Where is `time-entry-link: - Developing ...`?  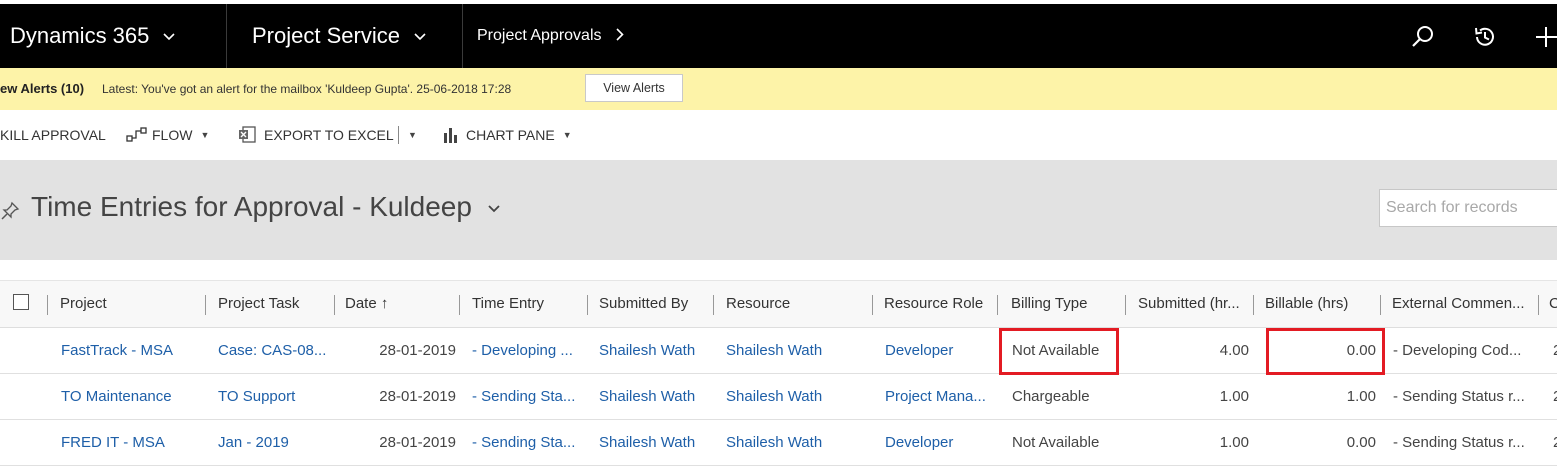
time-entry-link: - Developing ... is located at coordinates (528, 350).